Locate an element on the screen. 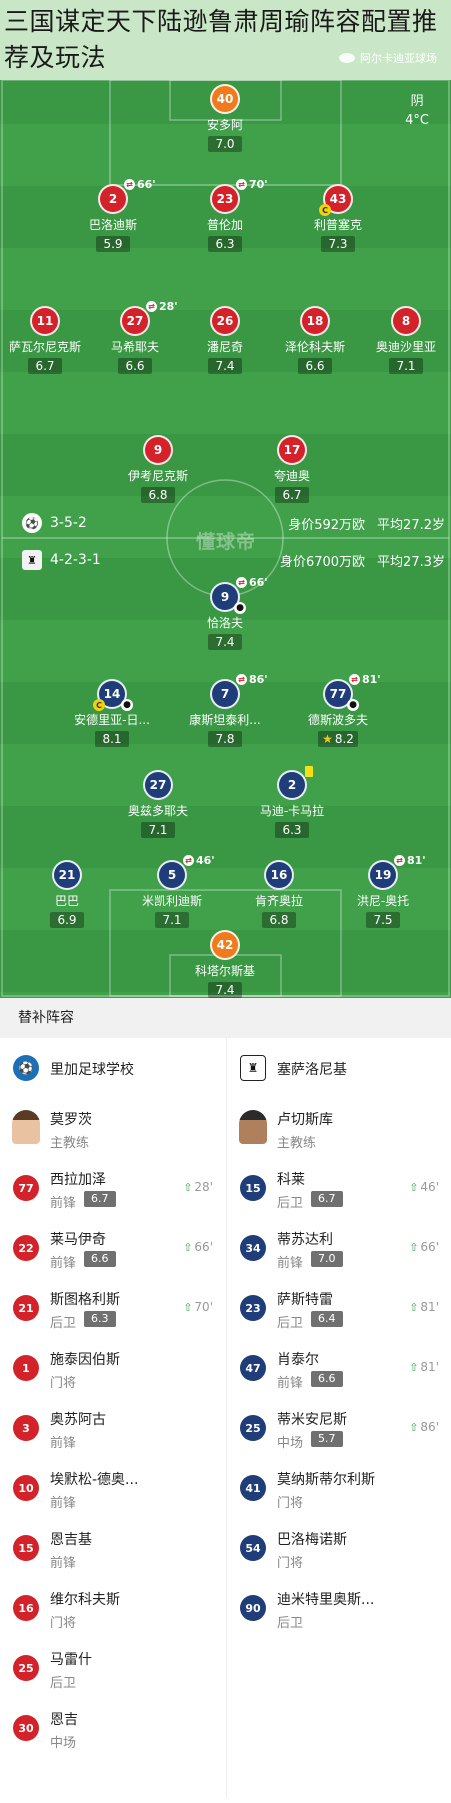  player-home: 11 萨瓦尔尼克斯 6.7 is located at coordinates (47, 340).